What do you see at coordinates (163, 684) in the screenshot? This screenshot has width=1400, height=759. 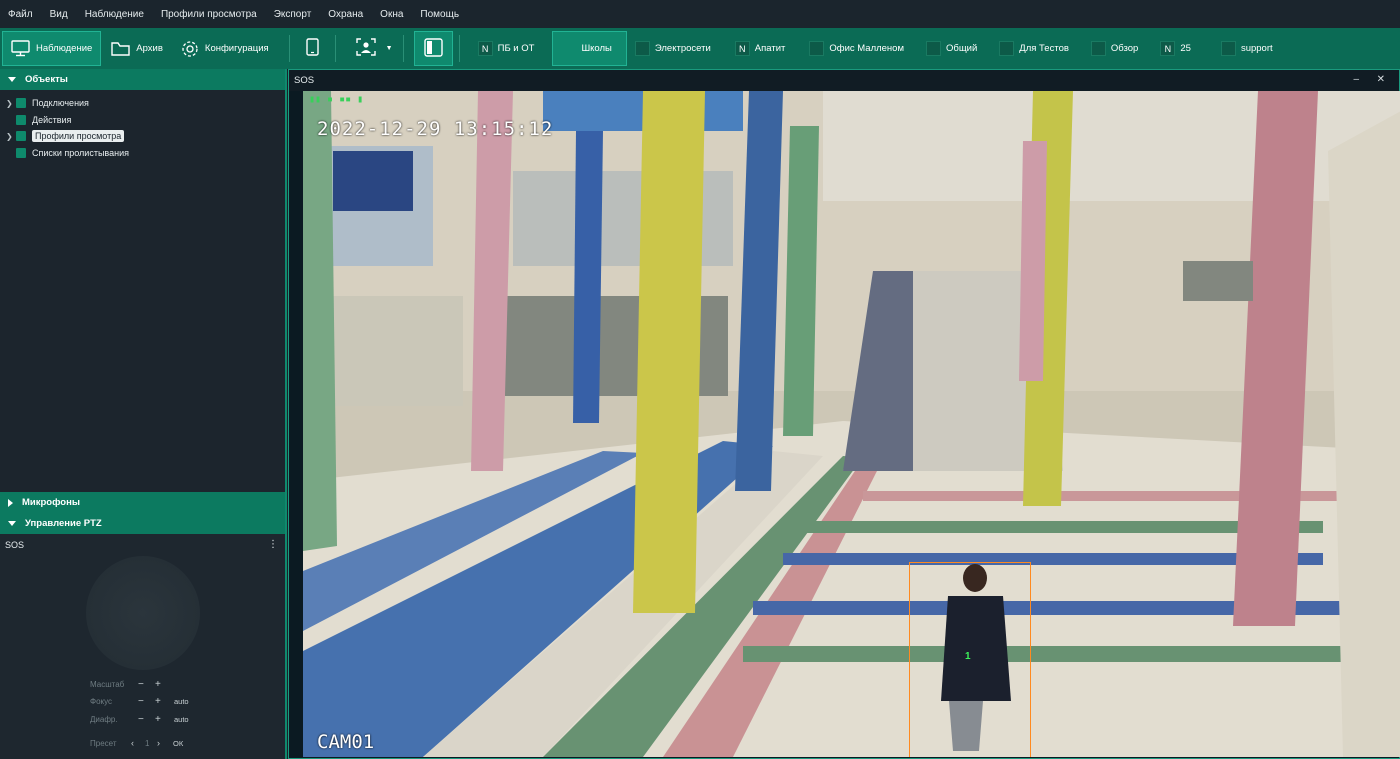 I see `zoom-plus-button: +` at bounding box center [163, 684].